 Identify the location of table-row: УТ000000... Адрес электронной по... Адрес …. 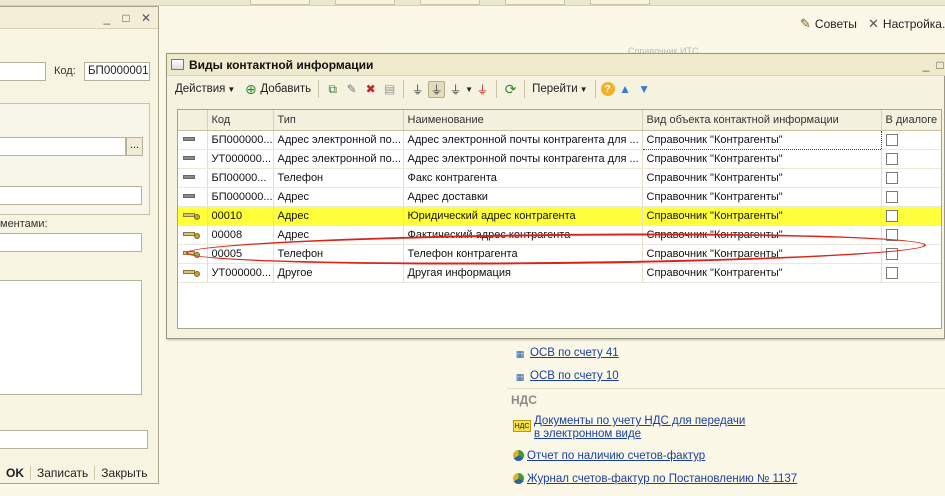
(559, 159).